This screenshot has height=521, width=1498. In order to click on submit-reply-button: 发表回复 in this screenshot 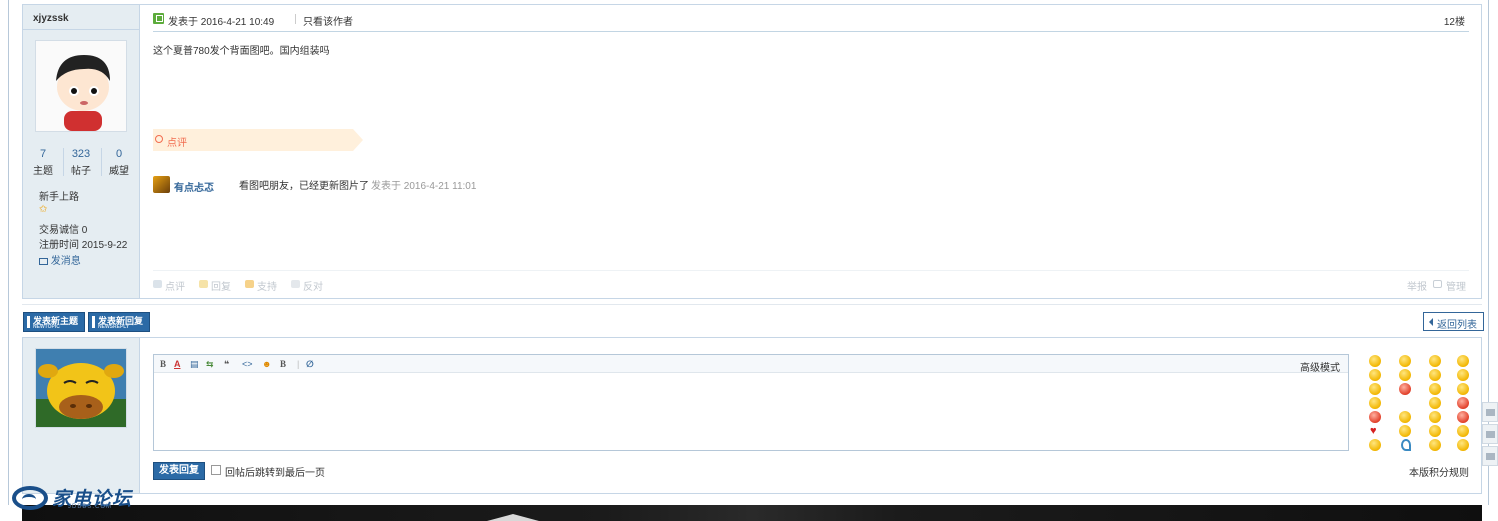, I will do `click(179, 471)`.